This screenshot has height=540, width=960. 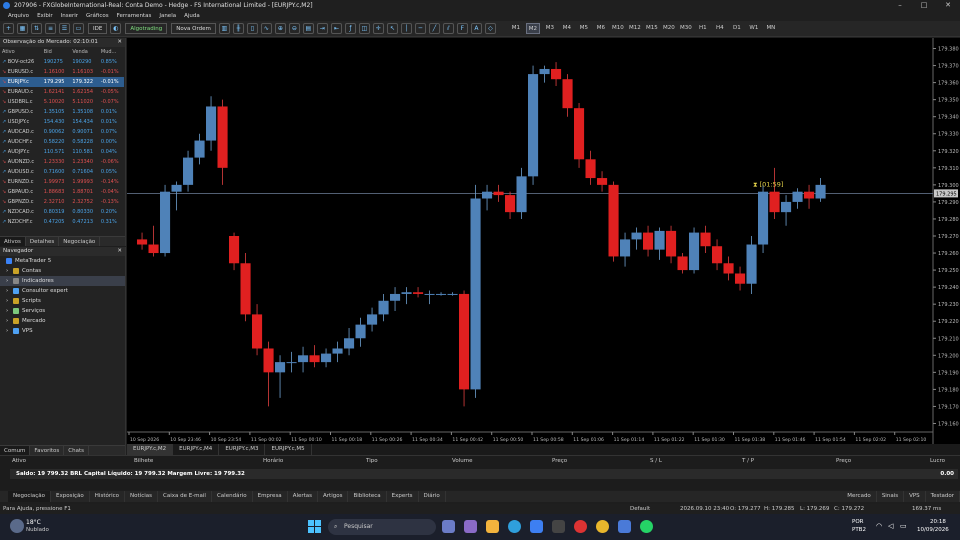 I want to click on menu-view: Exibir, so click(x=45, y=16).